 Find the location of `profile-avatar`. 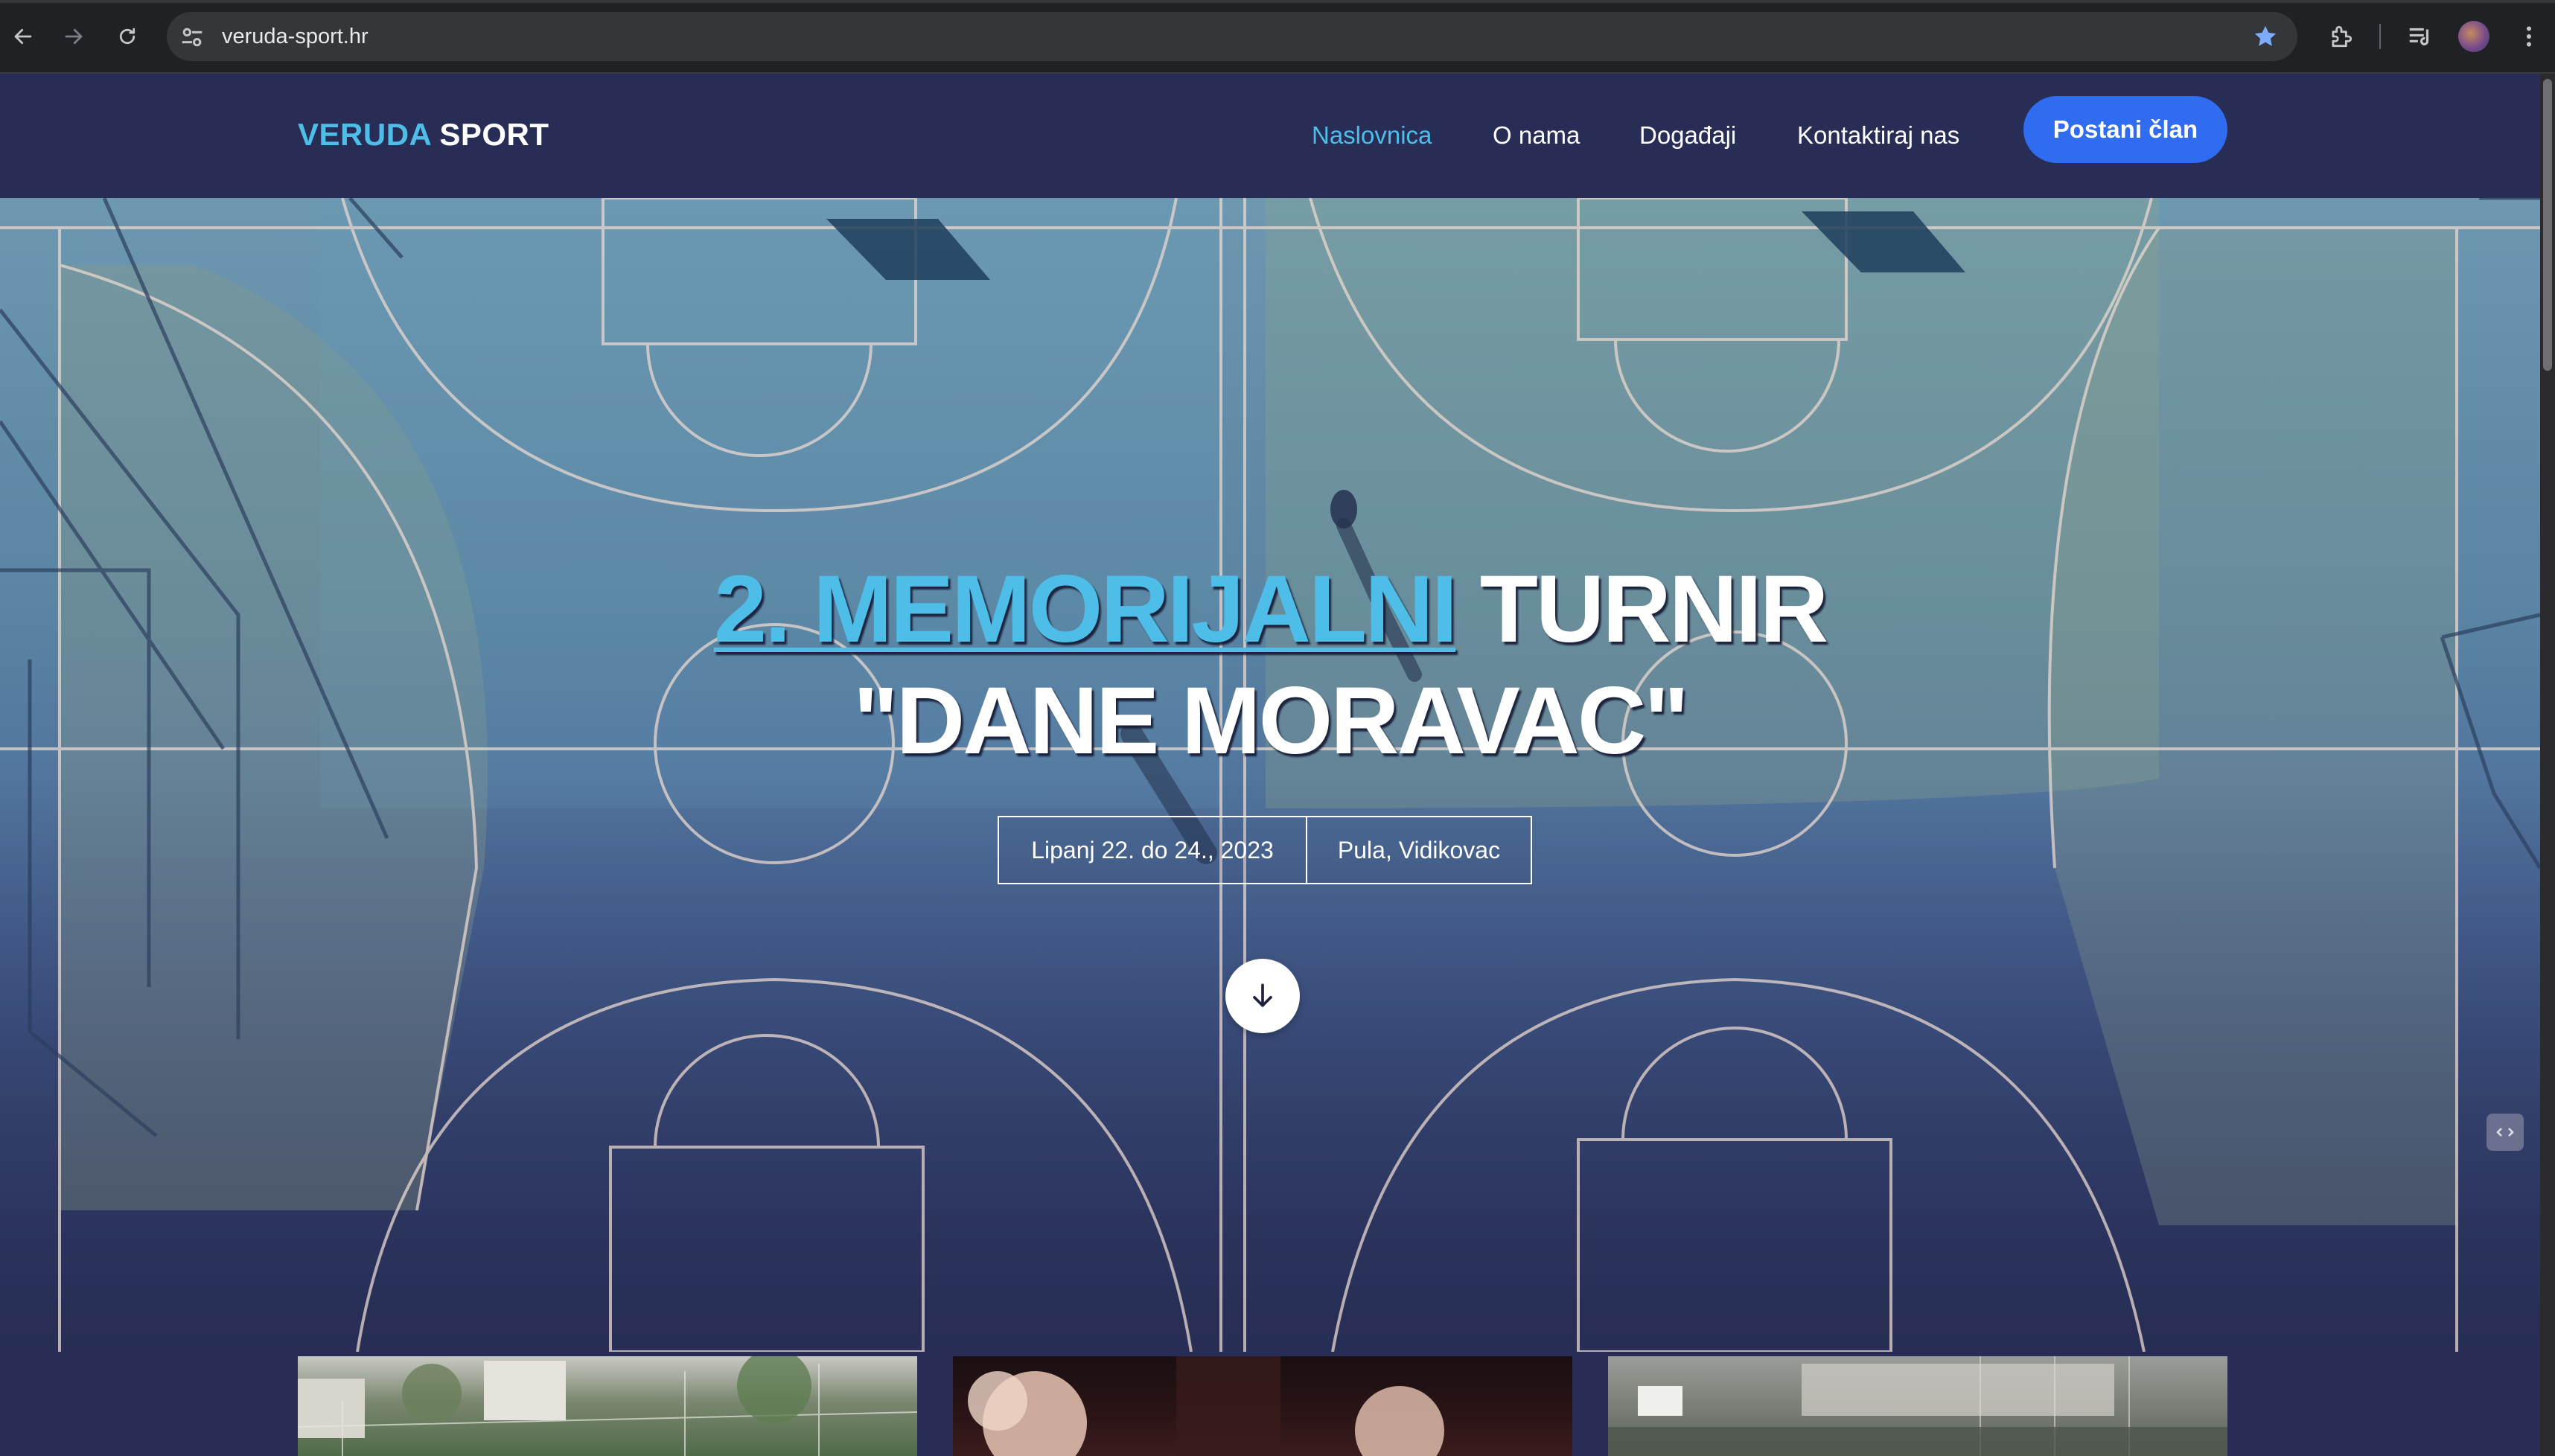

profile-avatar is located at coordinates (2473, 36).